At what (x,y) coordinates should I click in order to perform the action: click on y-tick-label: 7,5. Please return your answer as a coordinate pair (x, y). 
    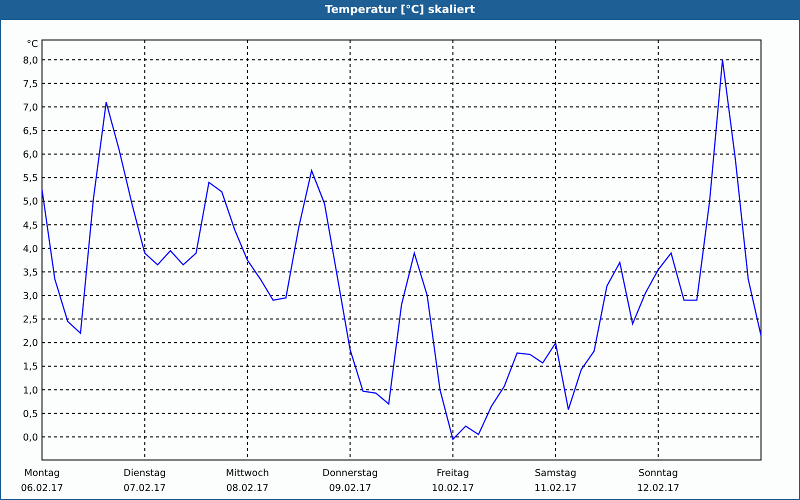
    Looking at the image, I should click on (30, 84).